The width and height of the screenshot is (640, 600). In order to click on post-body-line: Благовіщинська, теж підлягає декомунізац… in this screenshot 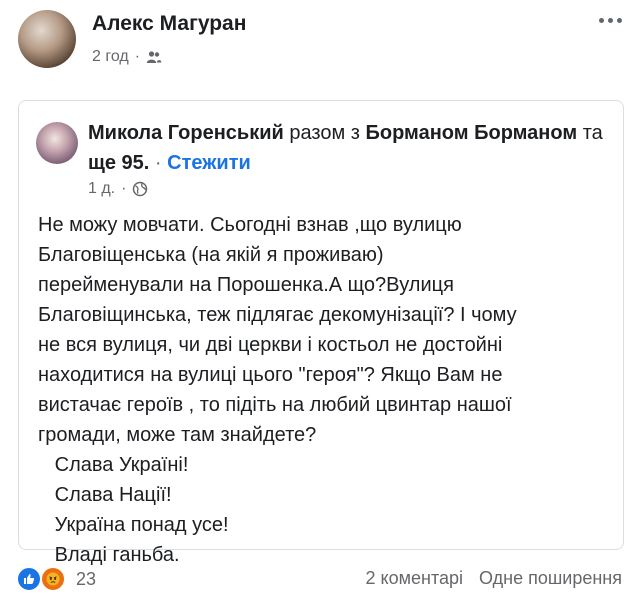, I will do `click(277, 315)`.